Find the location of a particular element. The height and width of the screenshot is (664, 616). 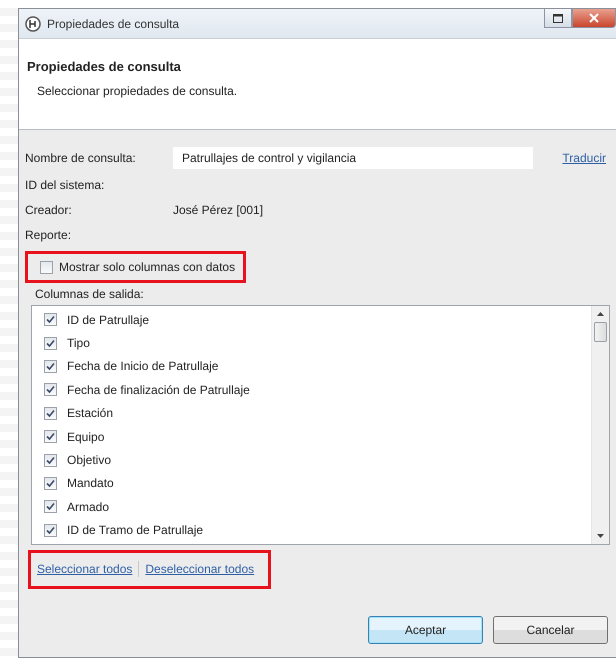

field-label: Creador: is located at coordinates (49, 209).